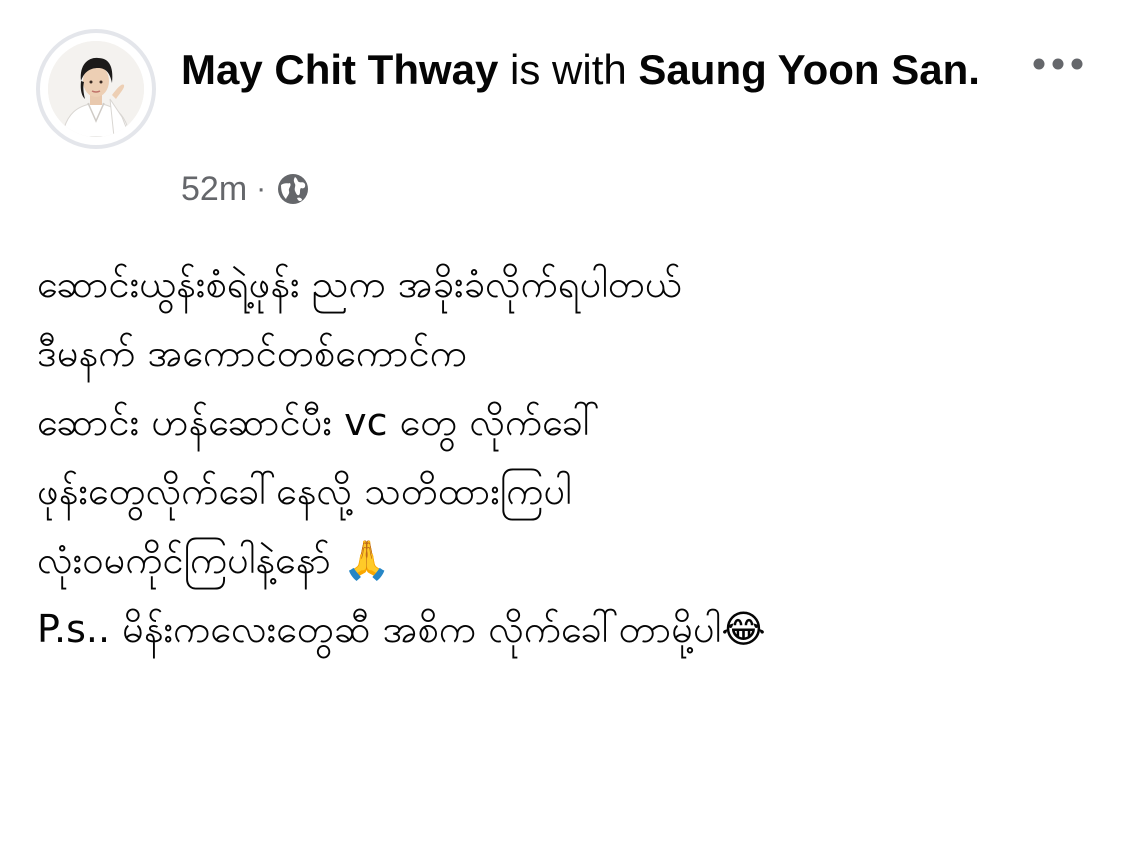 The image size is (1124, 841). I want to click on post-line-2: ဒီမနက် အကောင်တစ်ကောင်က, so click(252, 353).